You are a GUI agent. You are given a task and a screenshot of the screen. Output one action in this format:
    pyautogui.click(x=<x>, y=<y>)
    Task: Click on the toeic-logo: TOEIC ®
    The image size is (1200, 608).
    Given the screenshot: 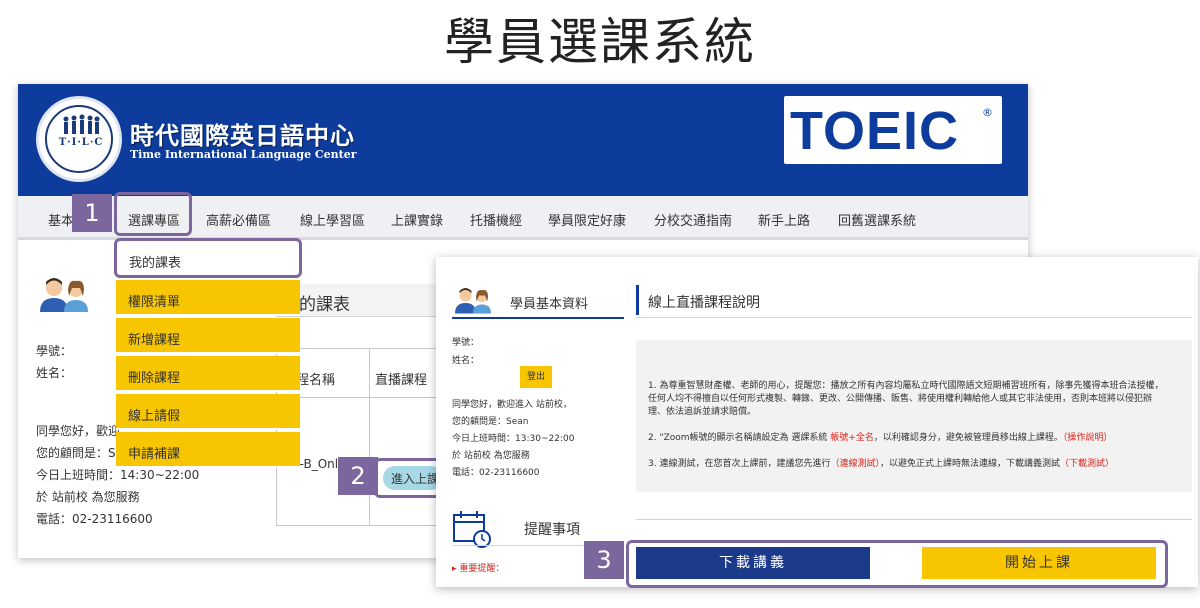 What is the action you would take?
    pyautogui.click(x=893, y=130)
    